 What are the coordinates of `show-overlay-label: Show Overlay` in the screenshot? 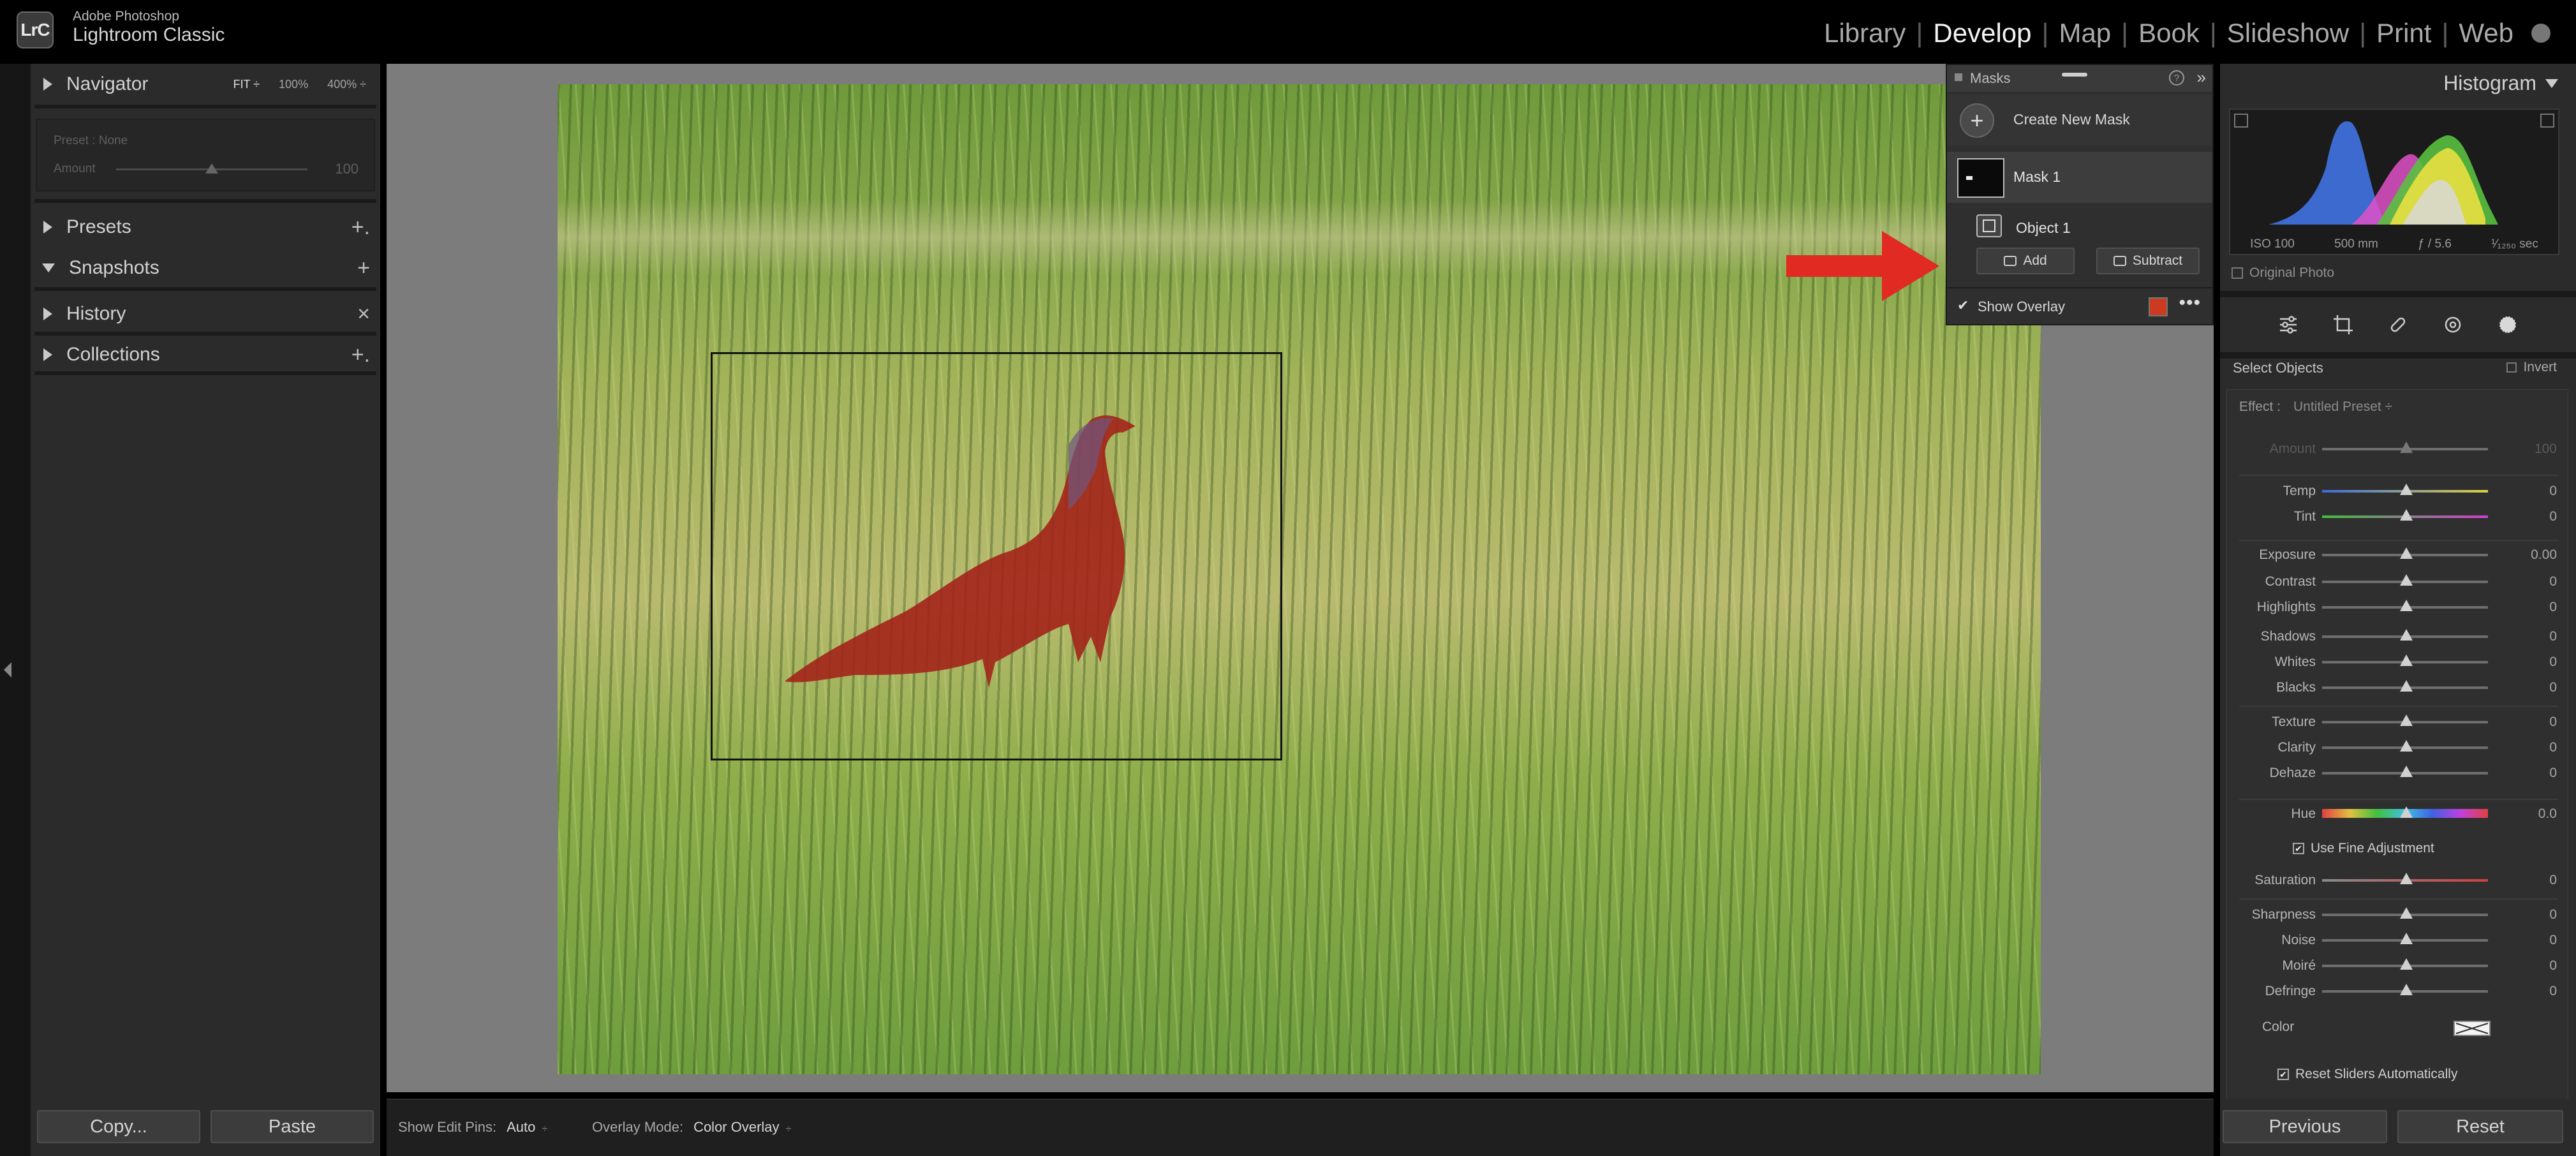 It's located at (2021, 307).